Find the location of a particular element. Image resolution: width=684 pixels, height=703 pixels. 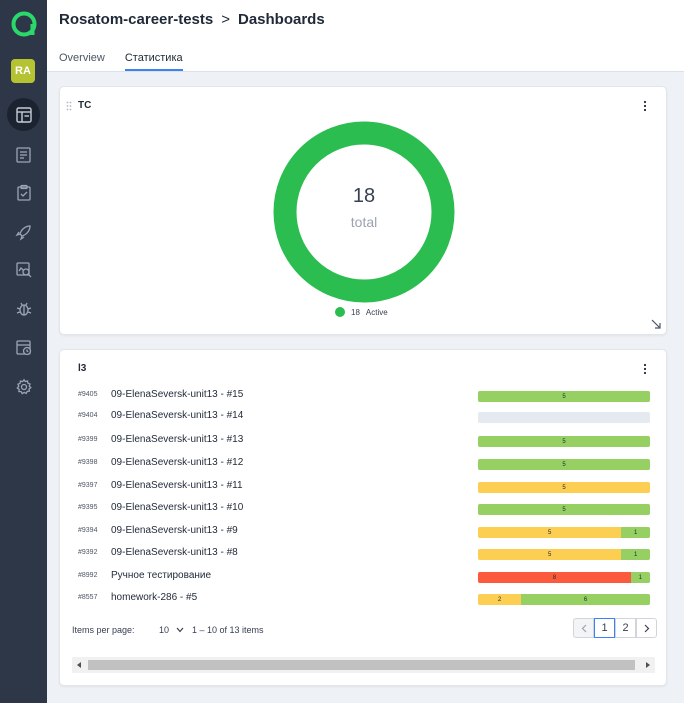

launch-row: #9394 09-ElenaSeversk-unit13 - #9 5 1 is located at coordinates (365, 532).